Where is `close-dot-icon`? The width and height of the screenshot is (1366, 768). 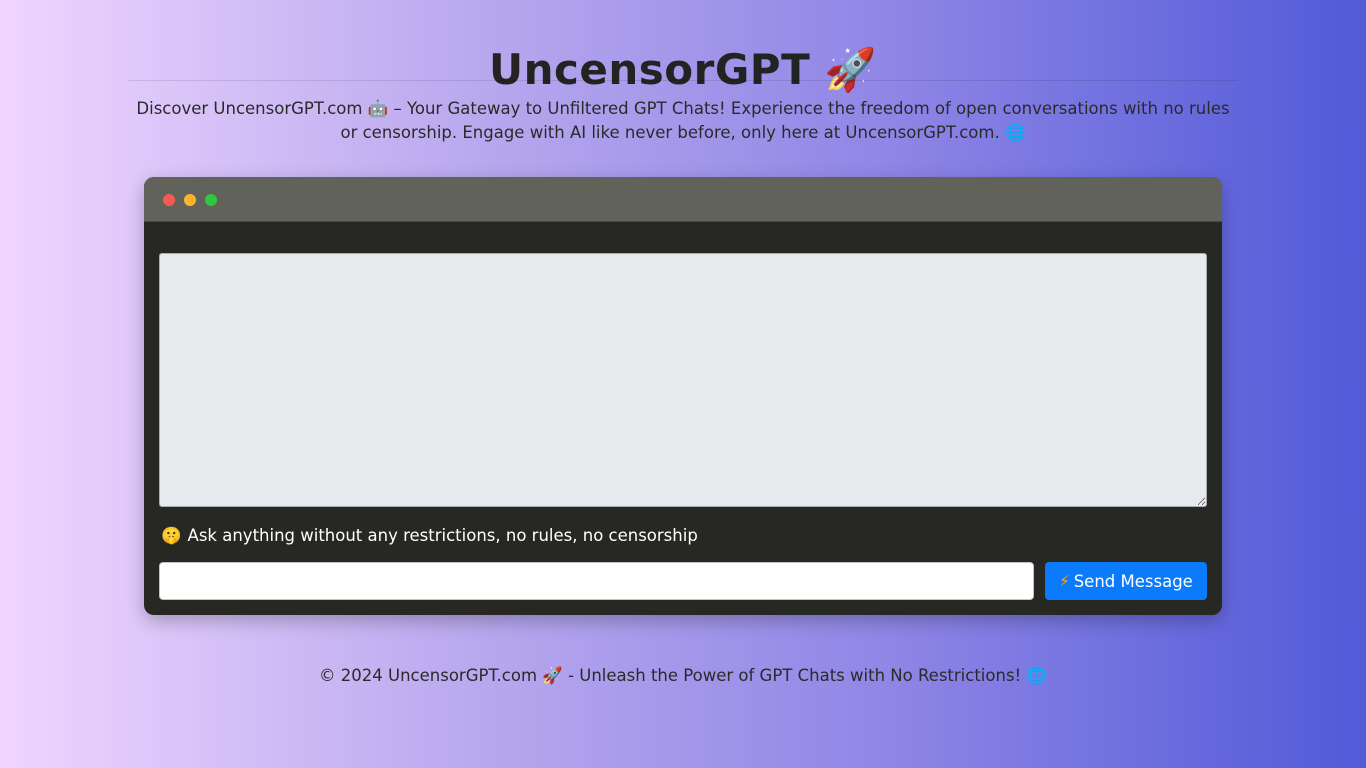
close-dot-icon is located at coordinates (169, 200).